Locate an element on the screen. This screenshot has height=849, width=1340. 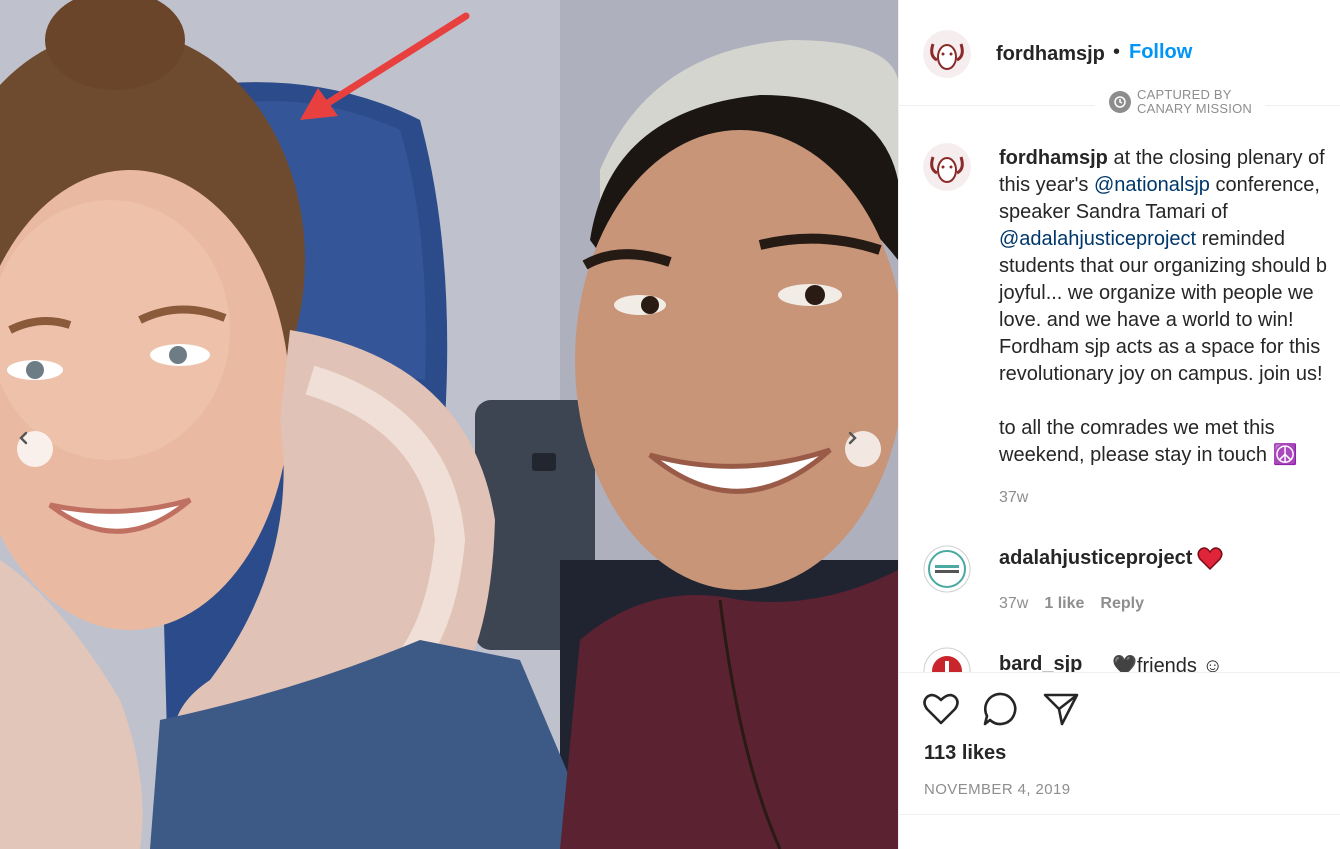
mention-adalahjusticeproject: @adalahjusticeproject is located at coordinates (1097, 239).